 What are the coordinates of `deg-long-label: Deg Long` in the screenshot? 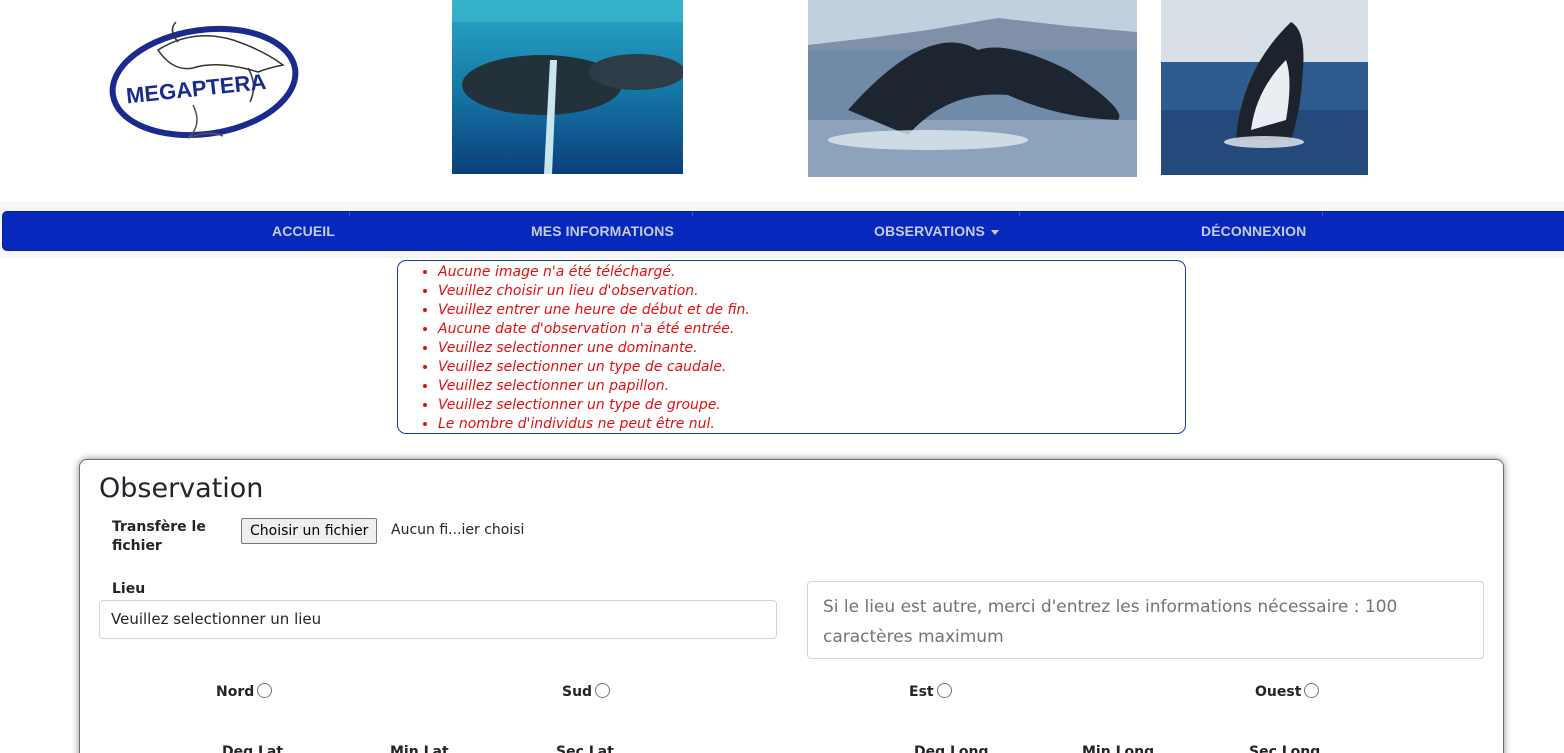 It's located at (951, 748).